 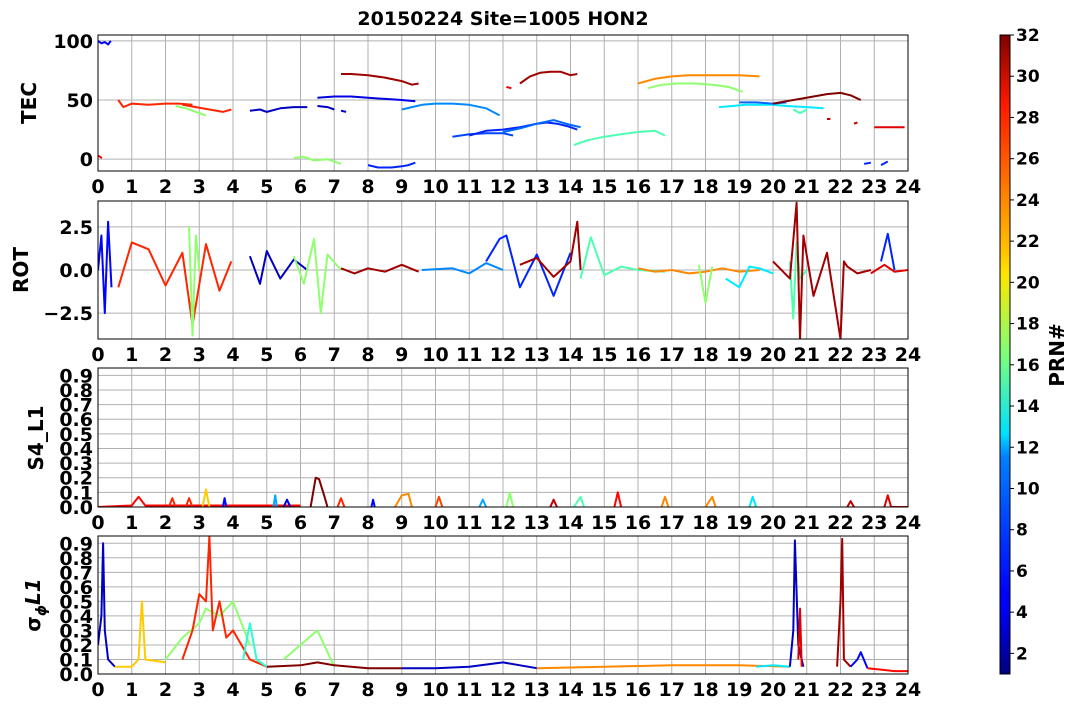 What do you see at coordinates (1057, 355) in the screenshot?
I see `colorbar-label: PRN#` at bounding box center [1057, 355].